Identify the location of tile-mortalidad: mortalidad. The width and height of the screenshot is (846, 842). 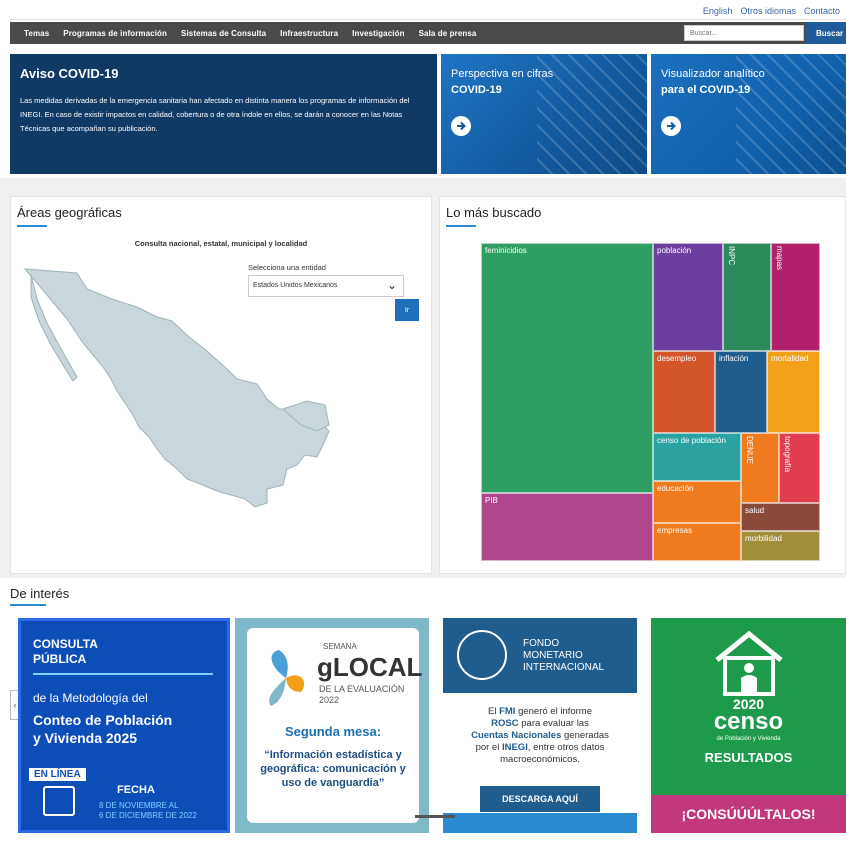
(793, 392).